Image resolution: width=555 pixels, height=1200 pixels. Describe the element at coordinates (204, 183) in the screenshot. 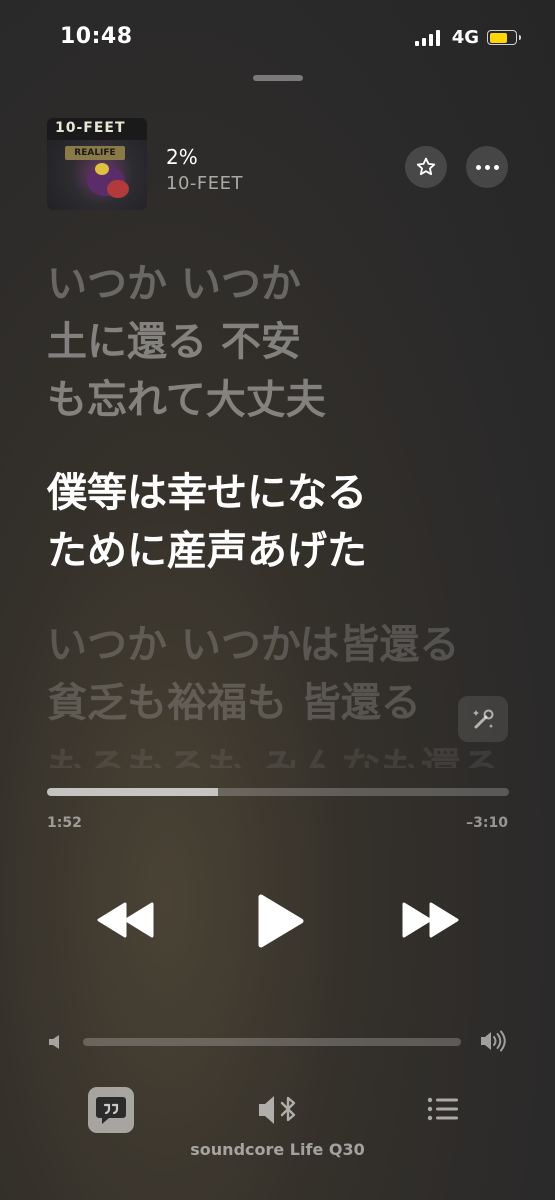

I see `artist-name: 10-FEET` at that location.